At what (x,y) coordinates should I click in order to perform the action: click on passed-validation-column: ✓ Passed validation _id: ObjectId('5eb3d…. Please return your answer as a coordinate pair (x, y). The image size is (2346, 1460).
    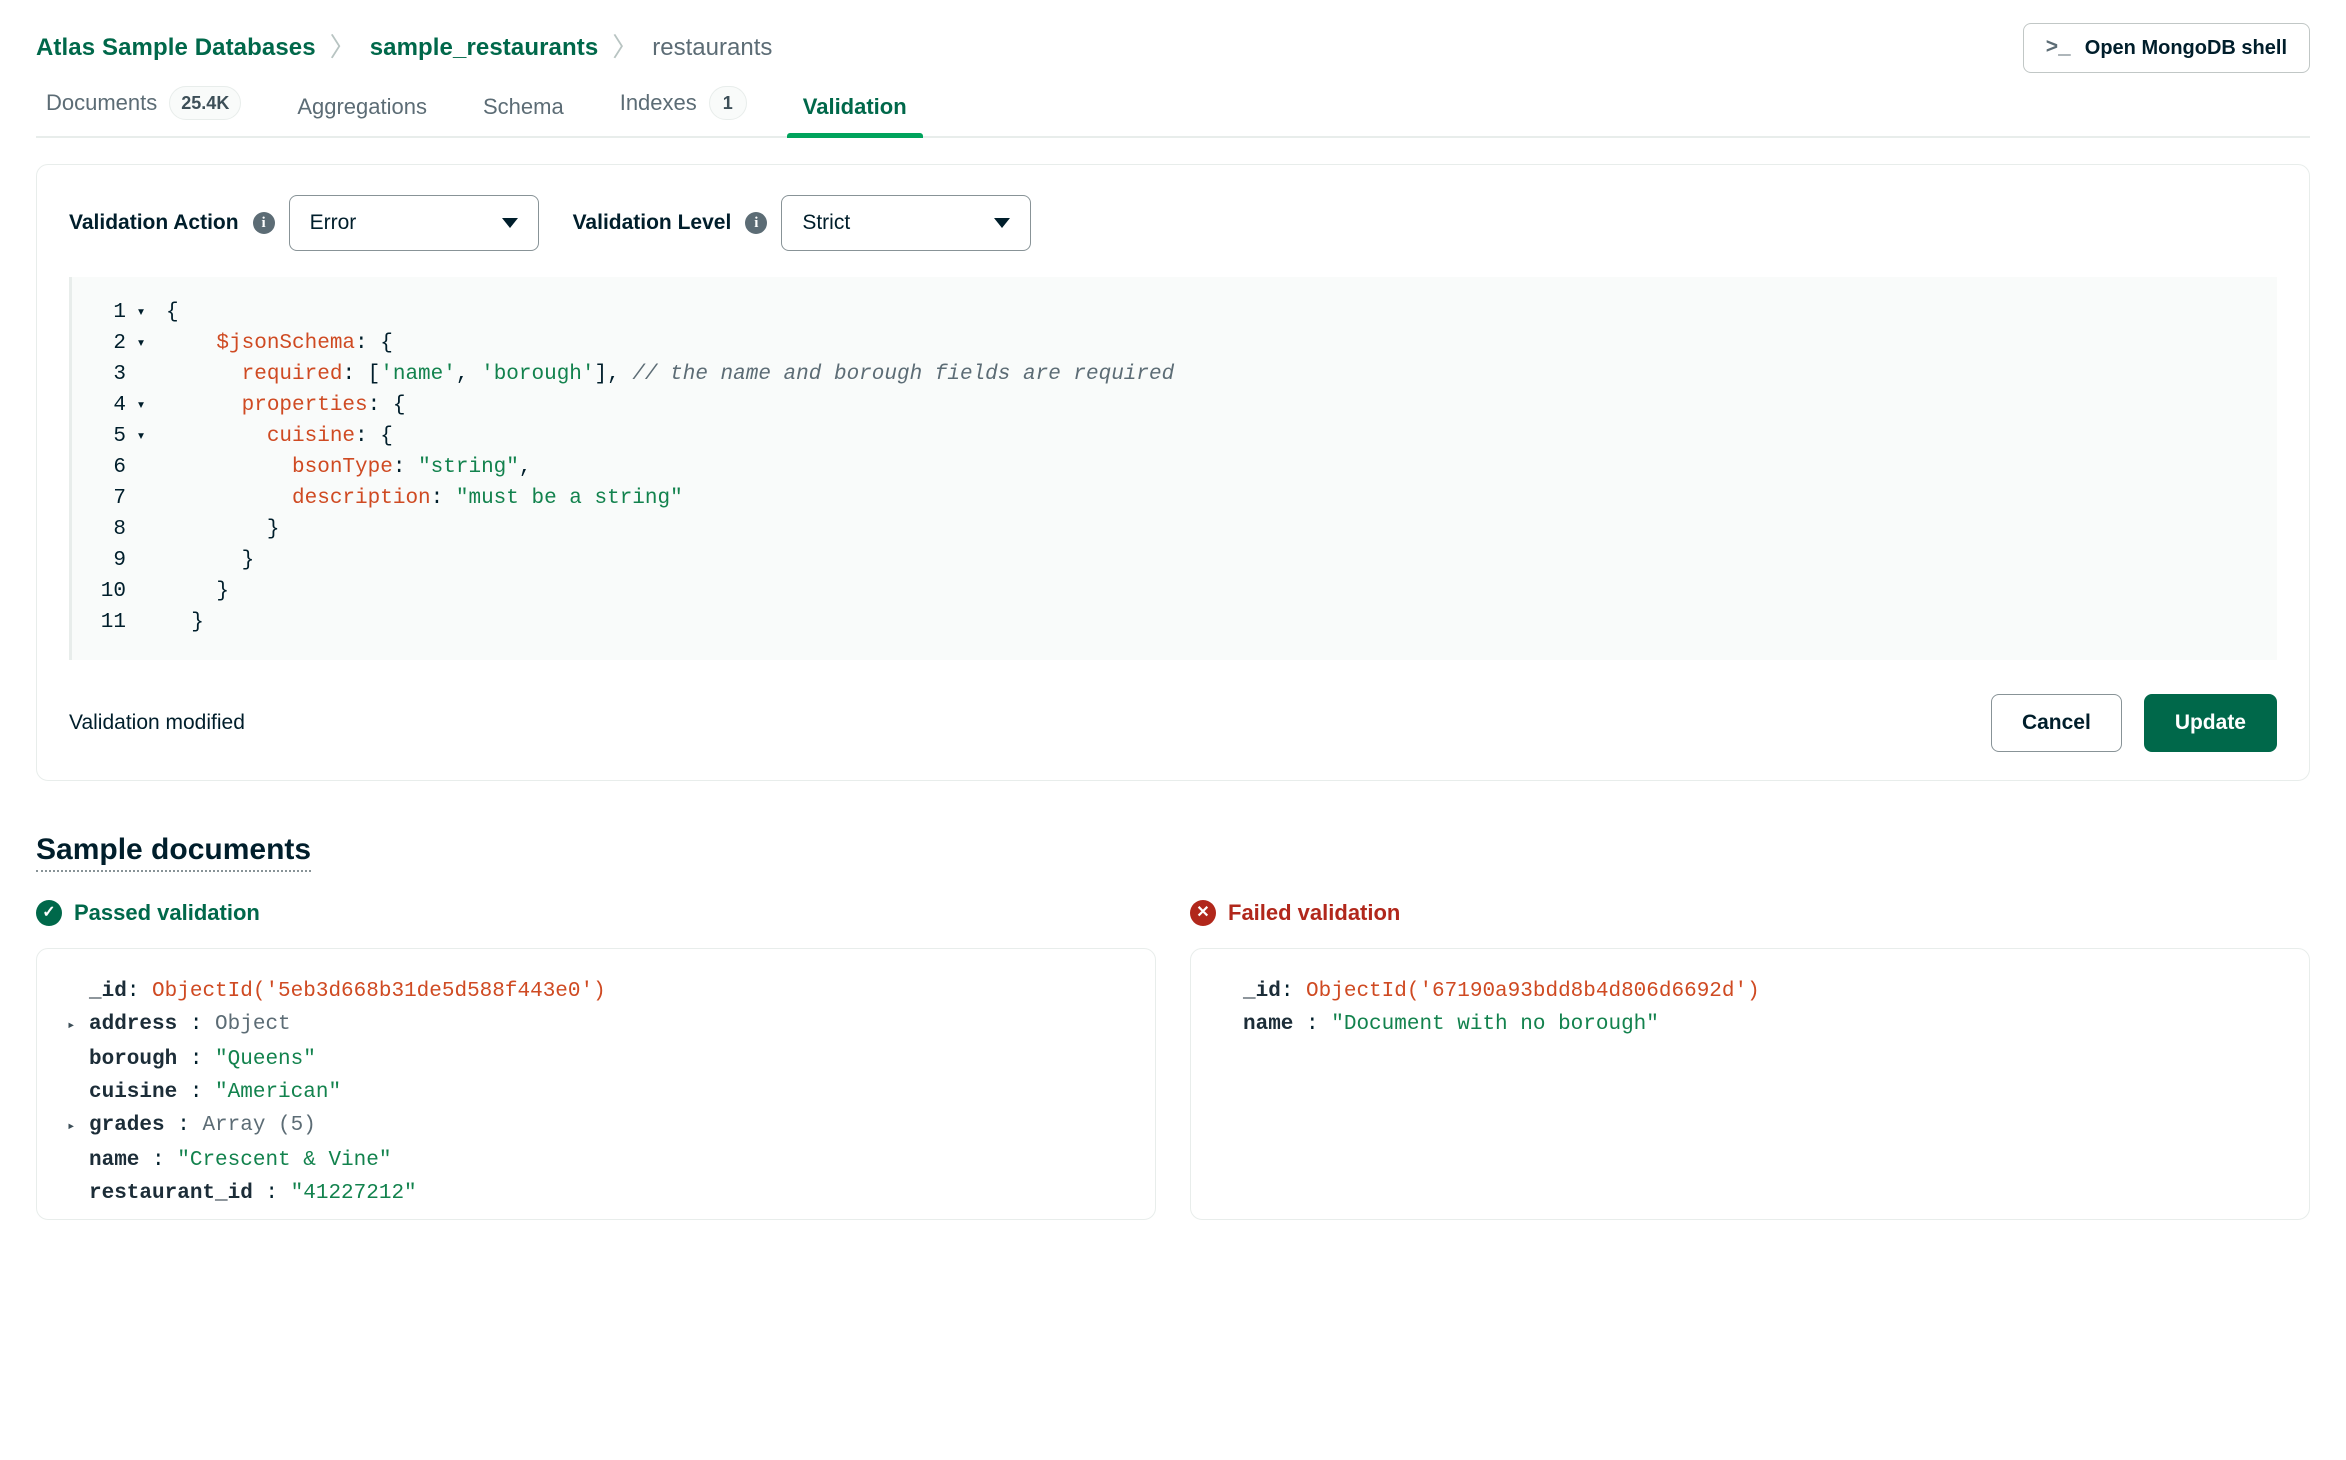
    Looking at the image, I should click on (596, 1060).